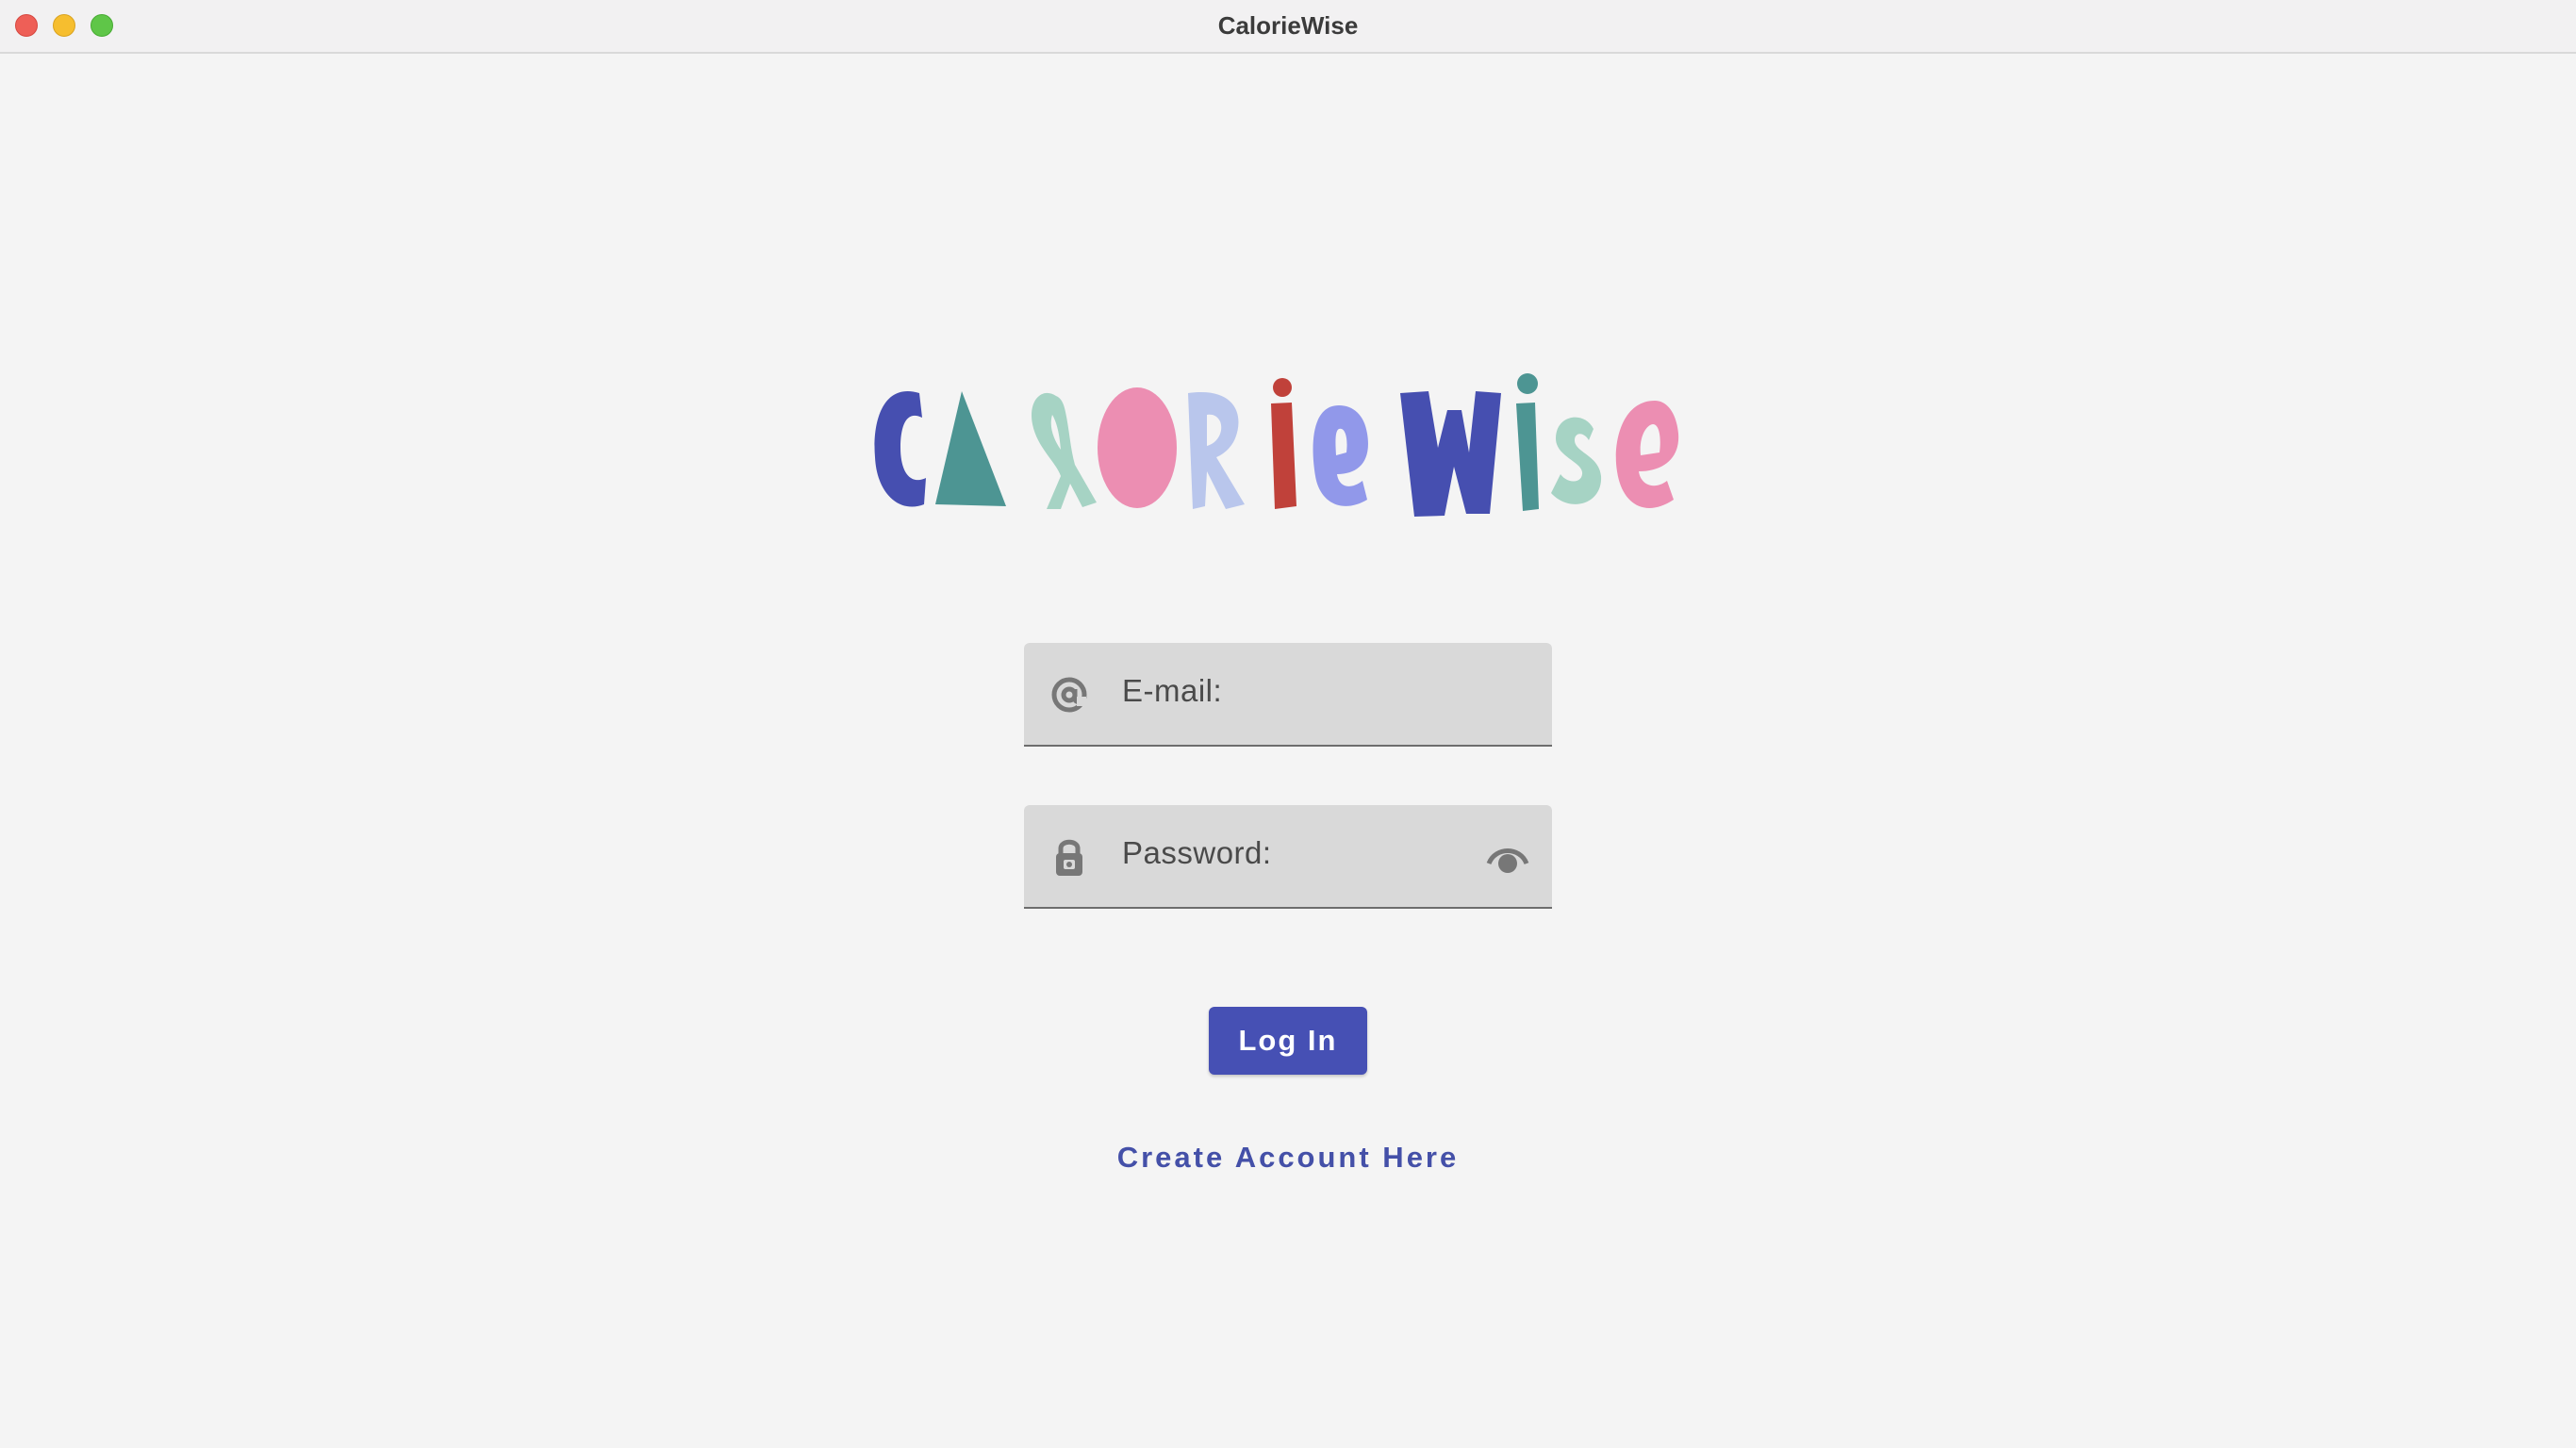  I want to click on window-title: CalorieWise, so click(1288, 25).